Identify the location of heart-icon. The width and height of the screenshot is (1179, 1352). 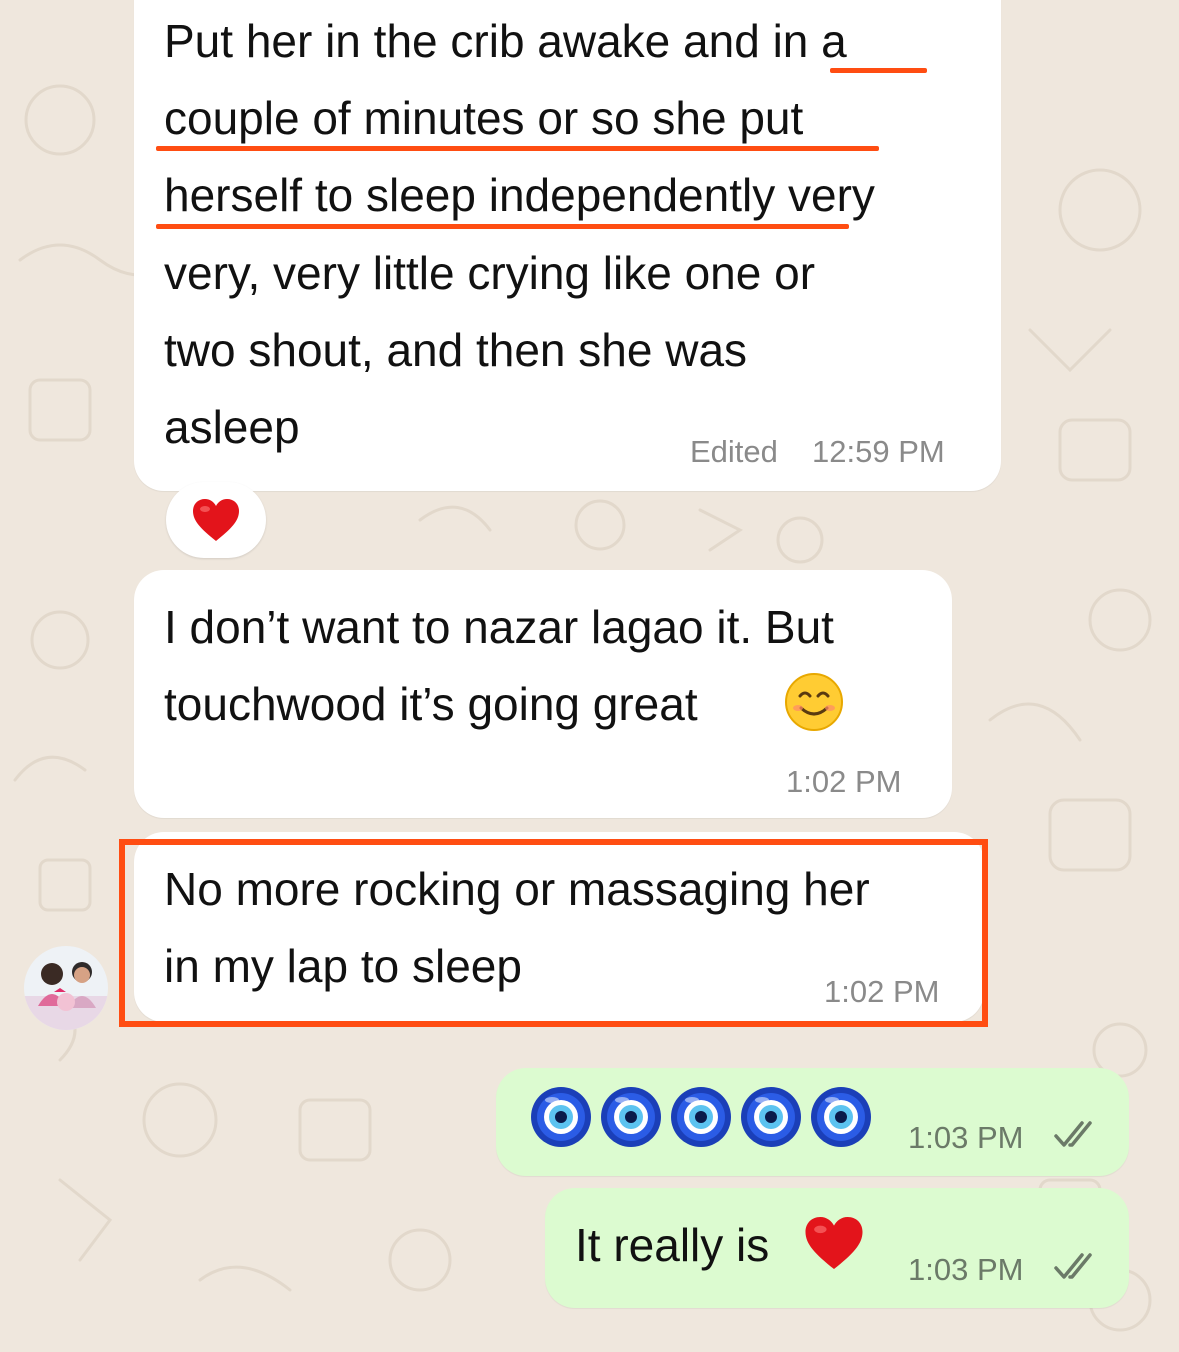
(216, 520).